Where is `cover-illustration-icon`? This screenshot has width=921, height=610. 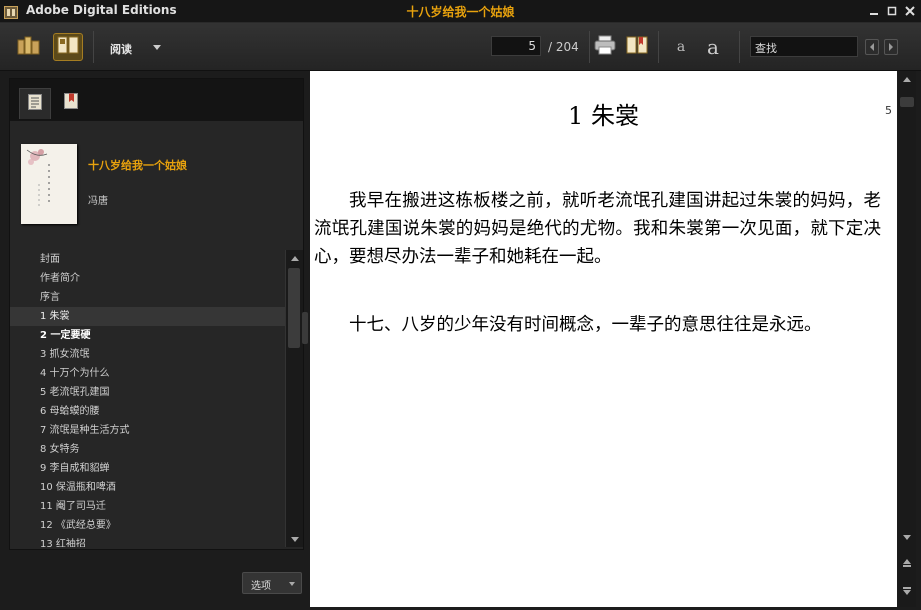
cover-illustration-icon is located at coordinates (38, 177).